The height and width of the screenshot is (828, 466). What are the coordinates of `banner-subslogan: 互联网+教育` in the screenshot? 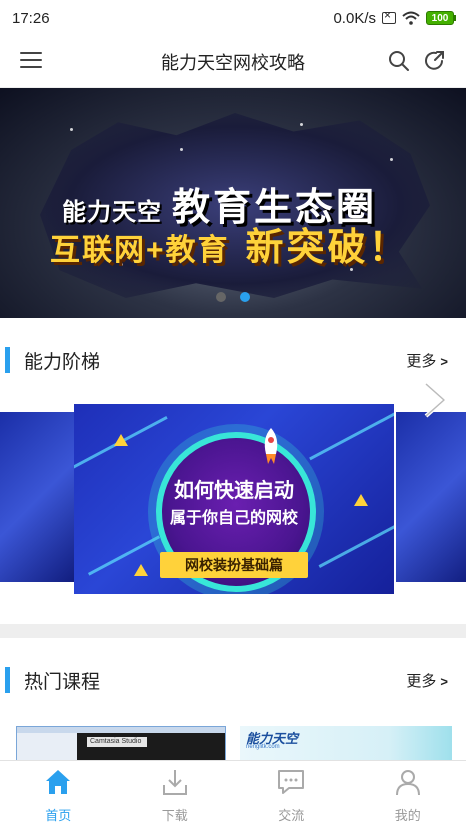 It's located at (140, 250).